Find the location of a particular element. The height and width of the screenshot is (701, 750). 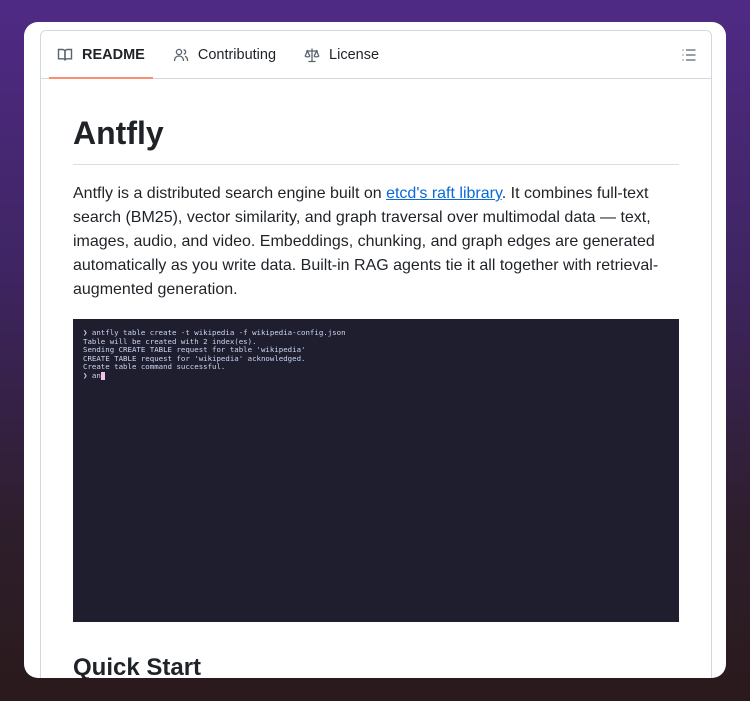

tab-contributing: Contributing is located at coordinates (224, 54).